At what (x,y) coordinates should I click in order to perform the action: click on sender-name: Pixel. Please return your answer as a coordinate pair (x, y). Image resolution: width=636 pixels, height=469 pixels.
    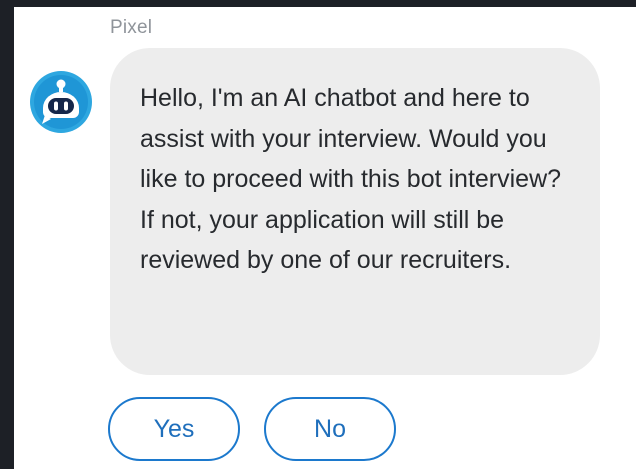
    Looking at the image, I should click on (131, 27).